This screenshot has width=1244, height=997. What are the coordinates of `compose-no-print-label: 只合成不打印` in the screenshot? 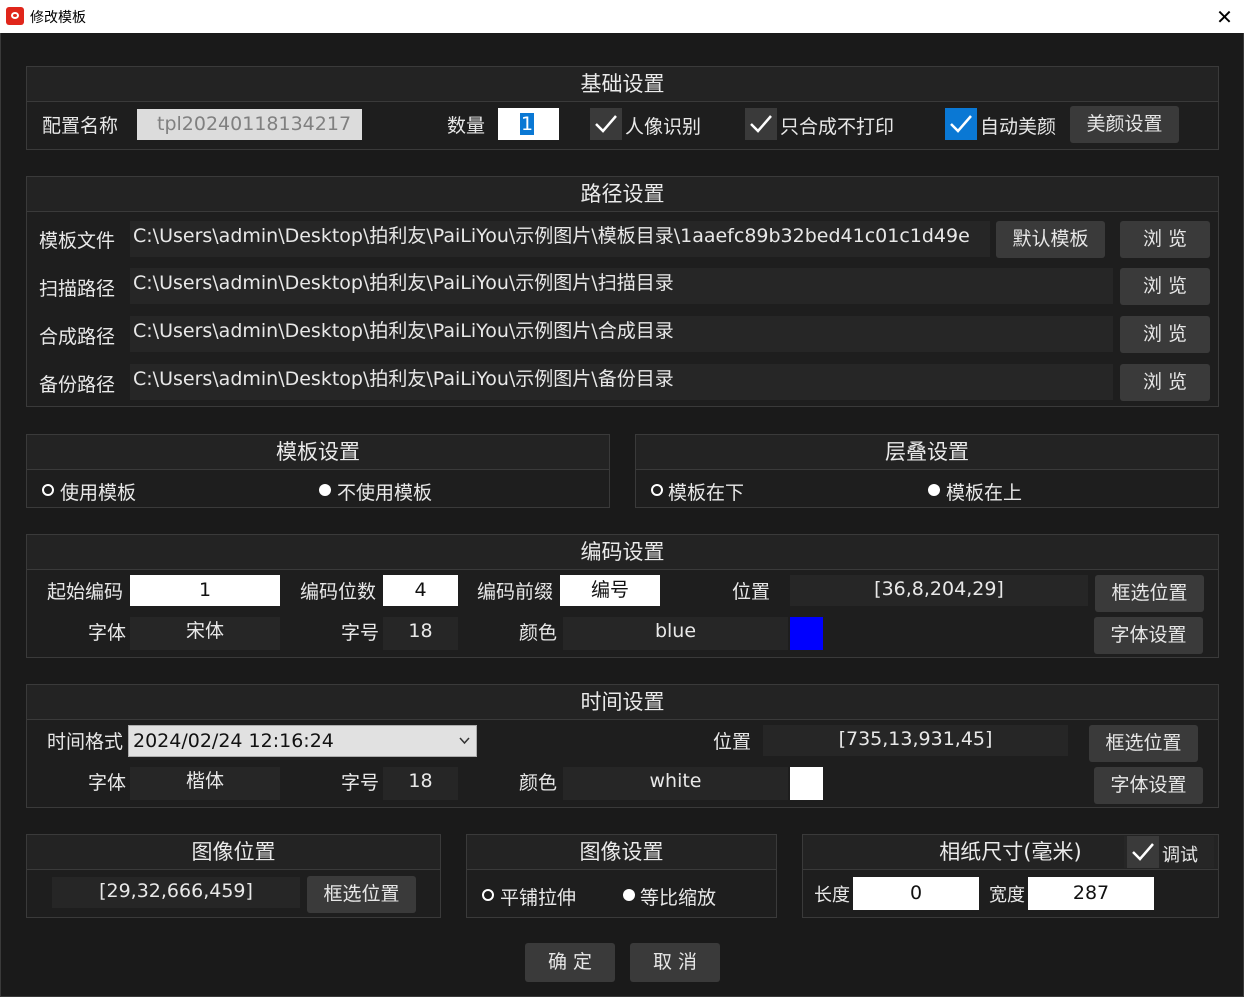 It's located at (837, 127).